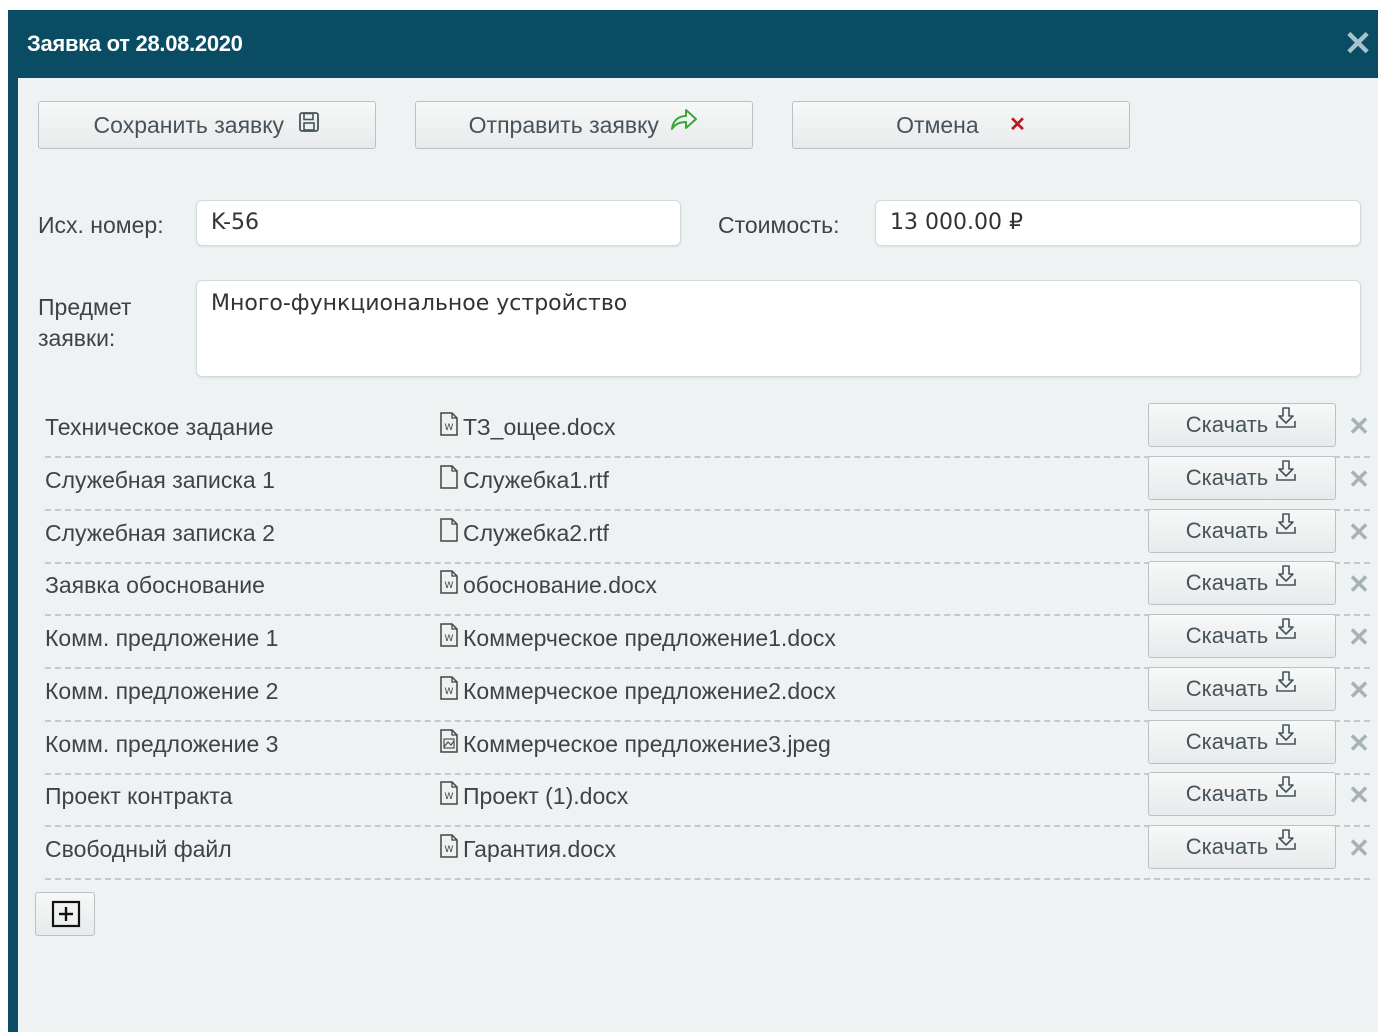  I want to click on attachment-file-link: W Гарантия.docx, so click(528, 850).